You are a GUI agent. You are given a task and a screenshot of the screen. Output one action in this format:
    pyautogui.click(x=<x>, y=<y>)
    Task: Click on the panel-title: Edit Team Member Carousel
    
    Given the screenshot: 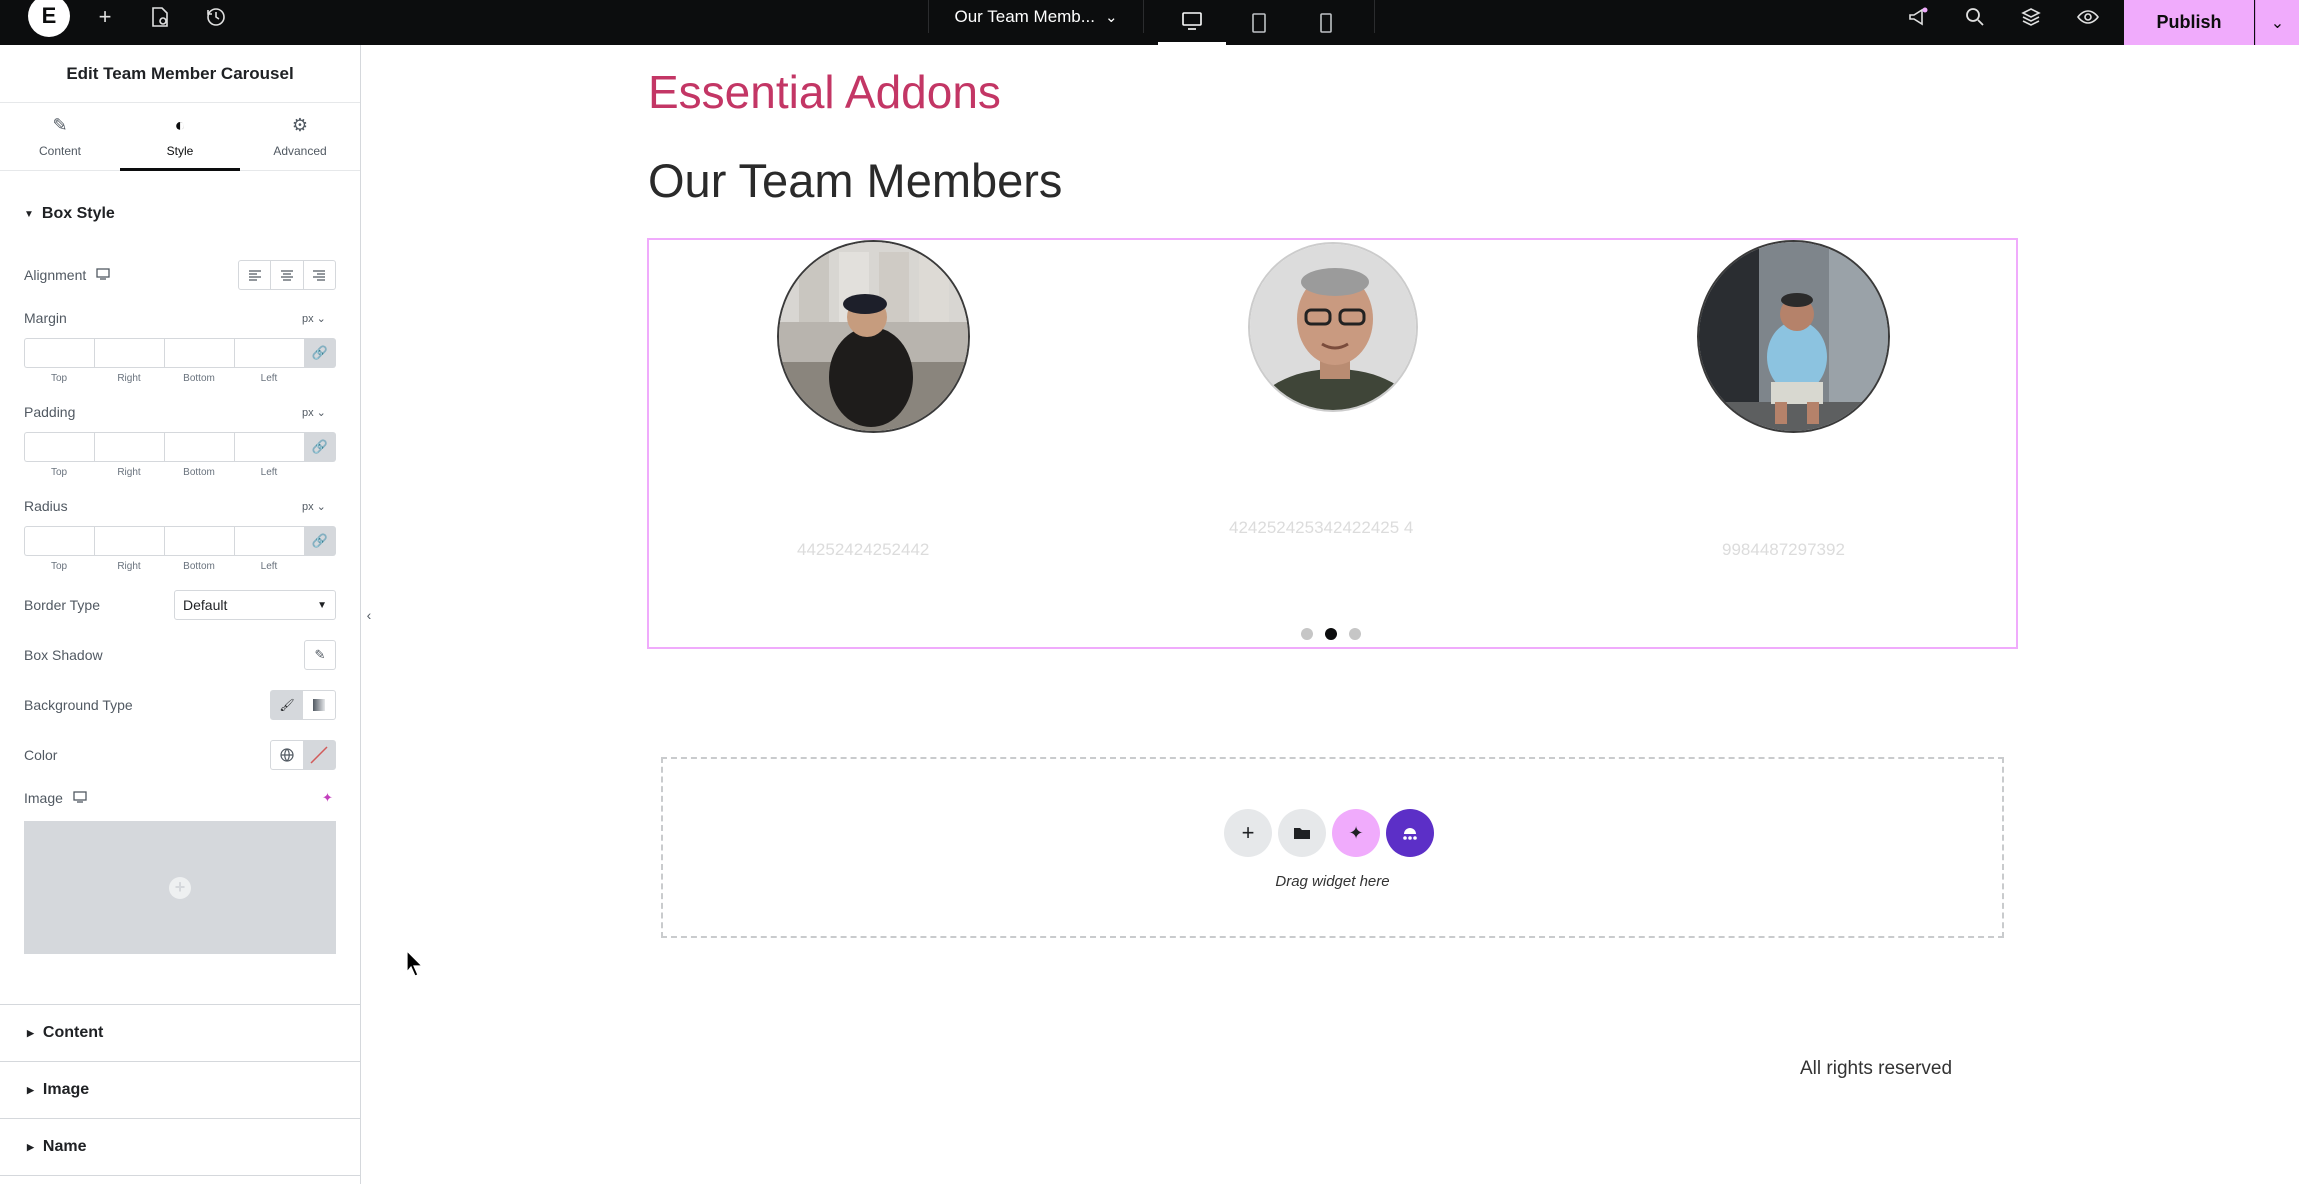 What is the action you would take?
    pyautogui.click(x=180, y=74)
    